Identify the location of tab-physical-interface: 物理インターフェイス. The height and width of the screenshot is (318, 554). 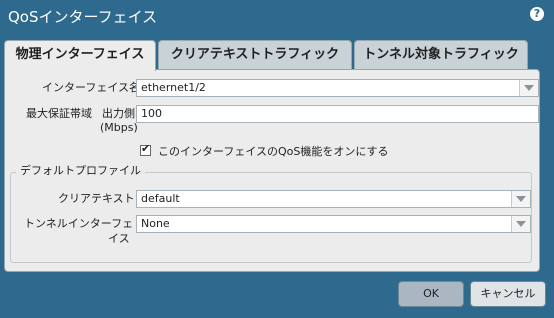
(80, 55).